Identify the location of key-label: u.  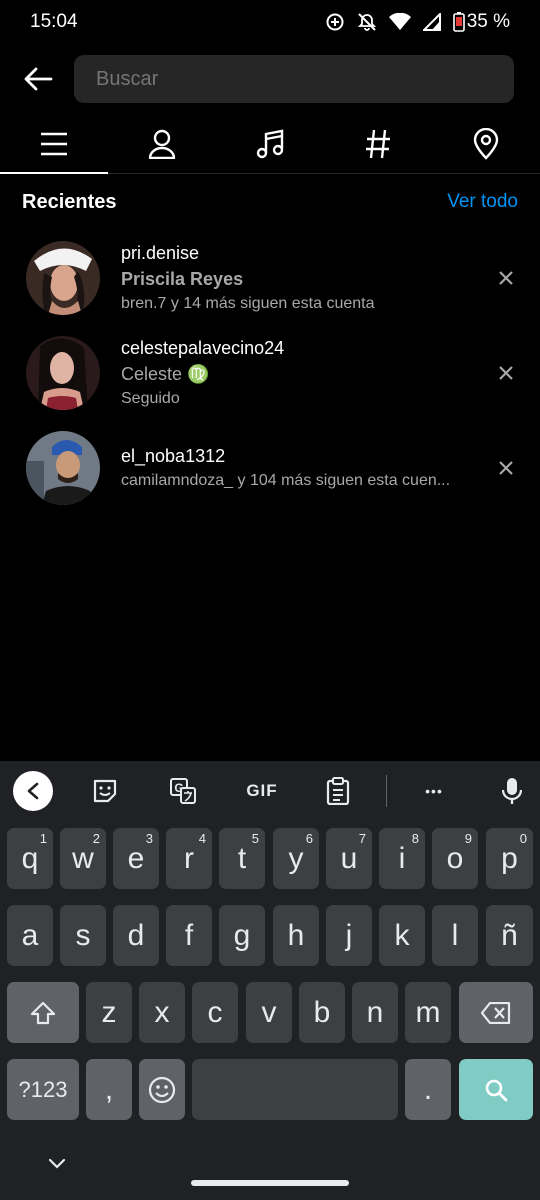
(349, 858).